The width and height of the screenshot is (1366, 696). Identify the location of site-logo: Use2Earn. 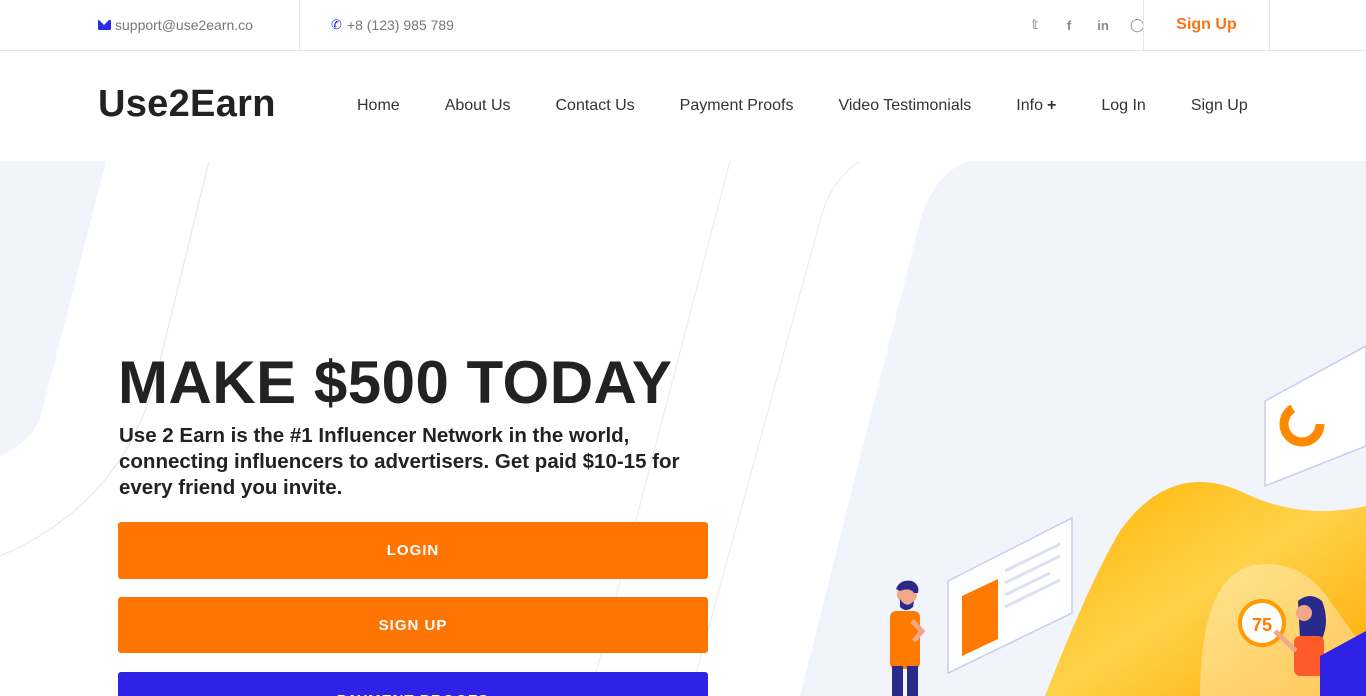
(187, 104).